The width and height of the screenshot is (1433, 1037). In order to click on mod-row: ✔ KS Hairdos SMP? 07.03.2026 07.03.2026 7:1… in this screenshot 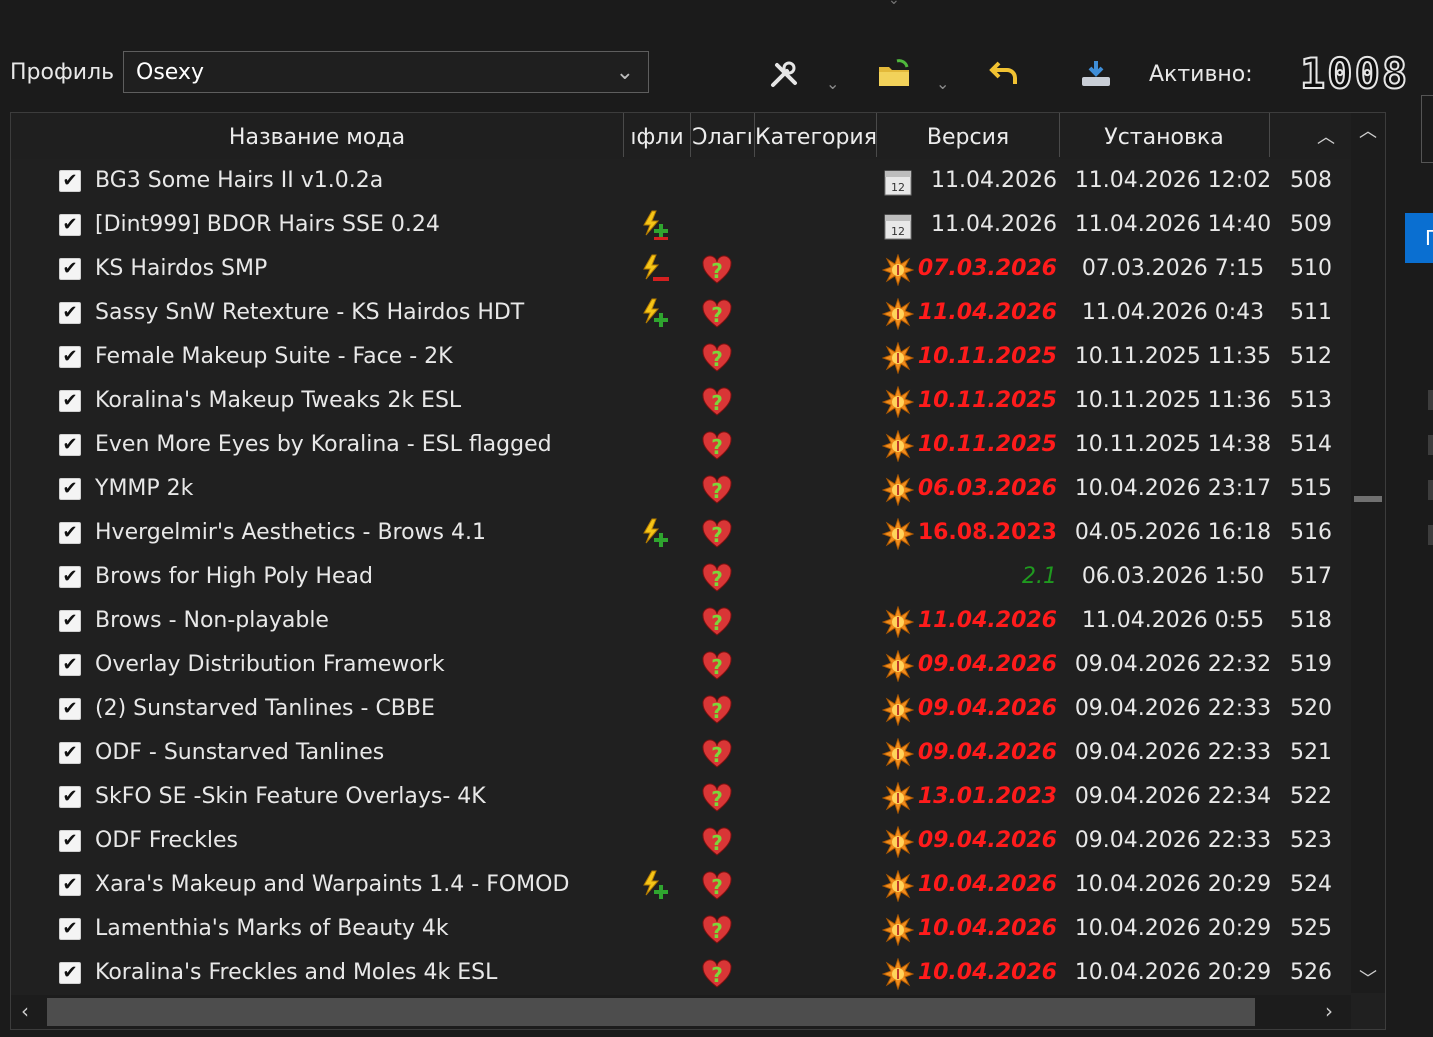, I will do `click(681, 270)`.